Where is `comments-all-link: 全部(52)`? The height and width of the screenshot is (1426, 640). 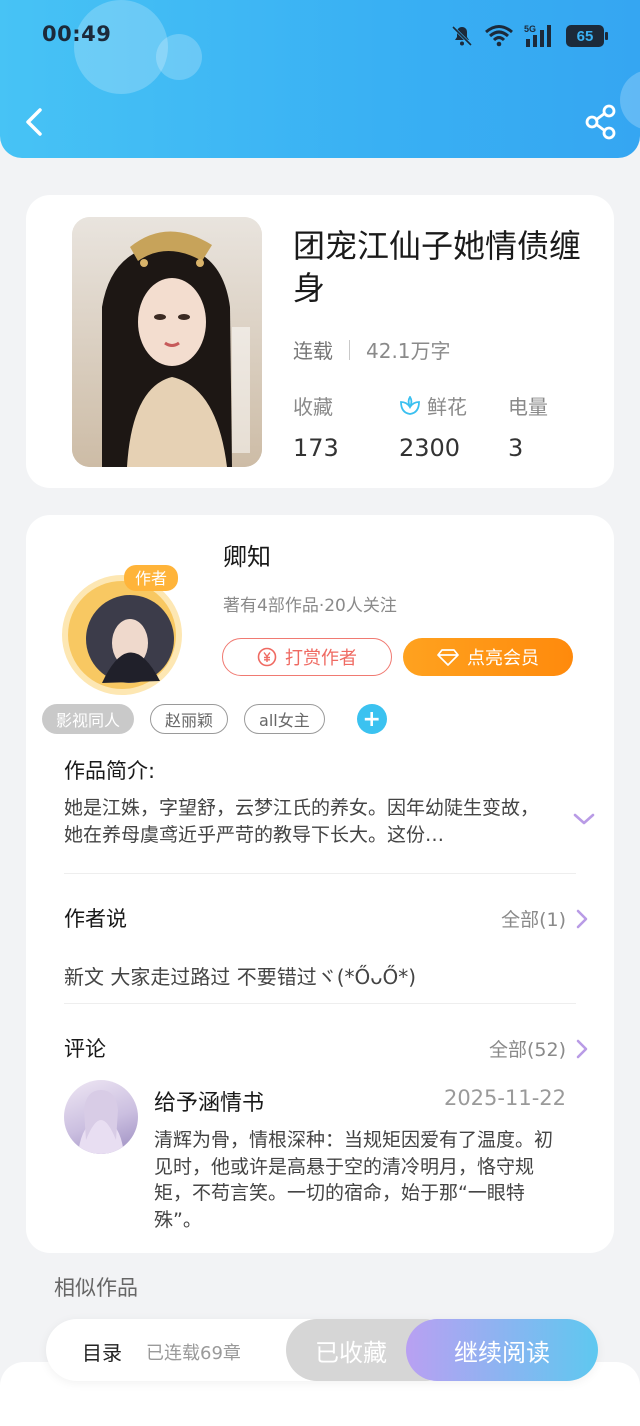
comments-all-link: 全部(52) is located at coordinates (538, 1048).